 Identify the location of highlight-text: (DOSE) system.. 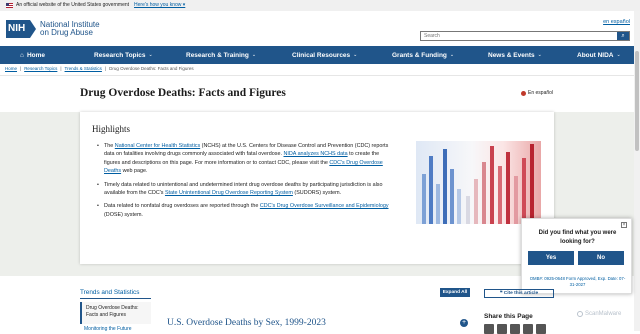
(123, 214).